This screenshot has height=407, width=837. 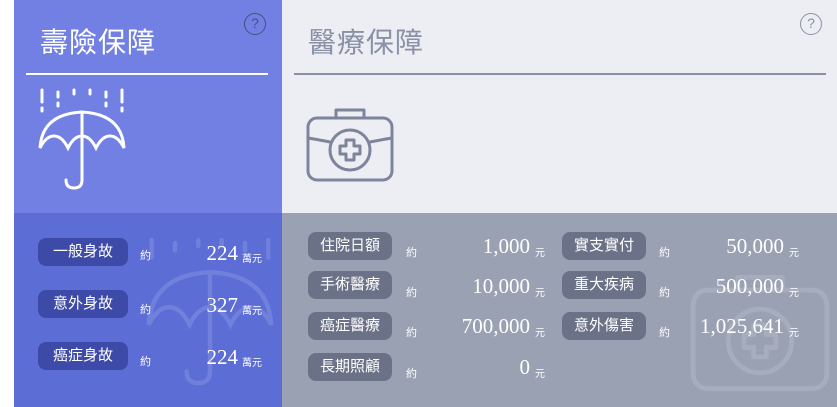 I want to click on amount-surgery: 10,000, so click(x=501, y=286).